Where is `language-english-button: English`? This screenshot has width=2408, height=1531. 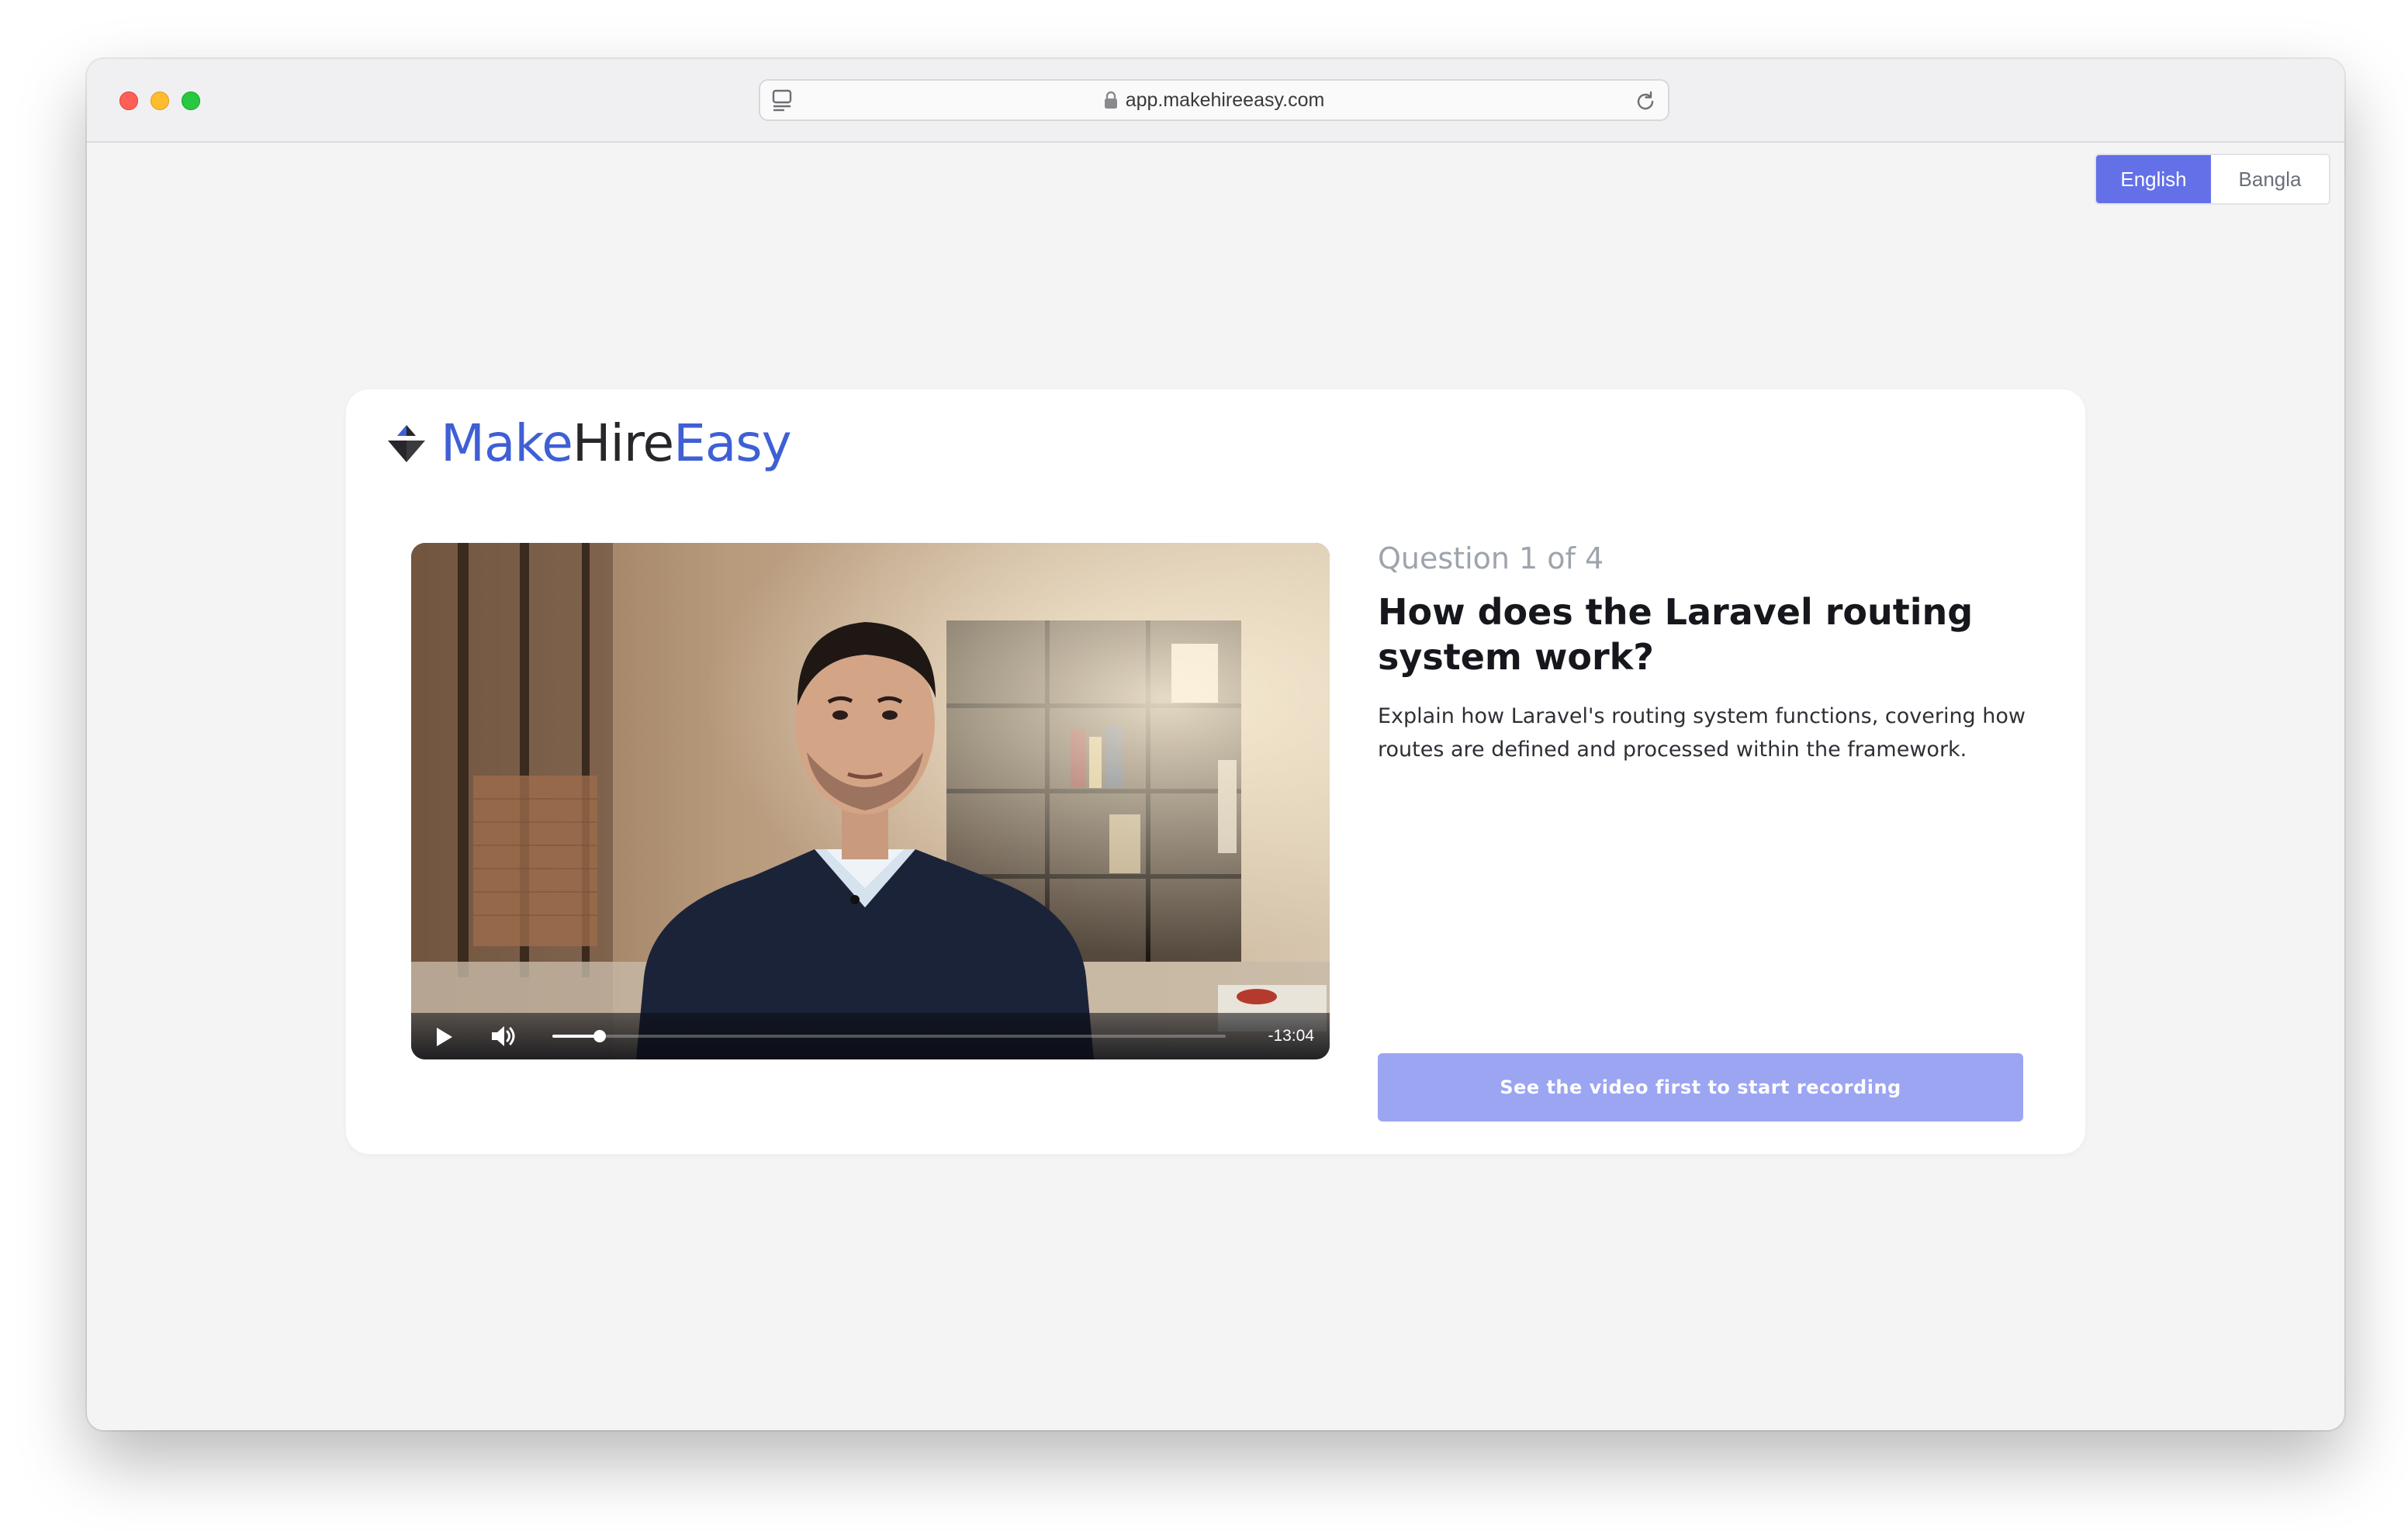 language-english-button: English is located at coordinates (2153, 179).